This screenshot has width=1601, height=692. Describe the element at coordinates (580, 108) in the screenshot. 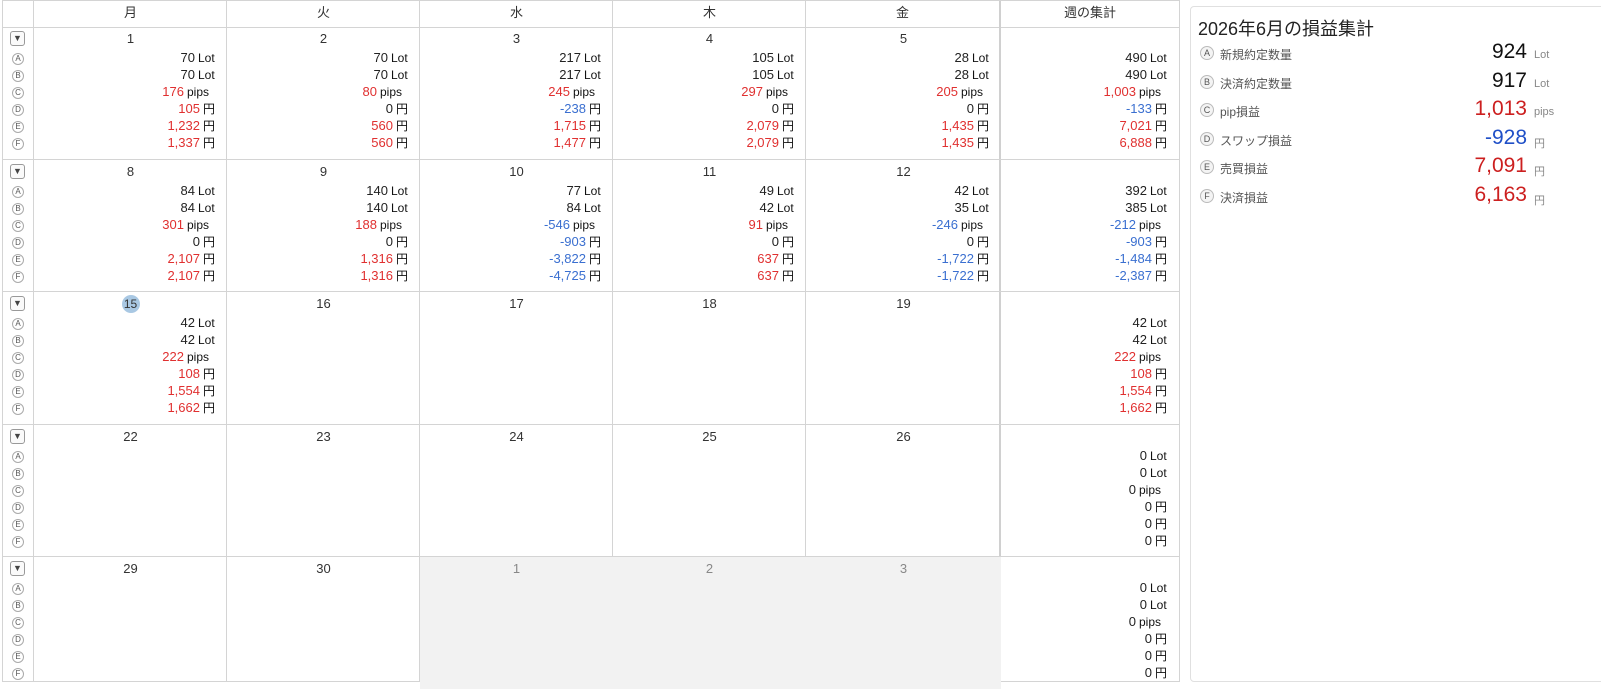

I see `value-row-d: -238 円` at that location.